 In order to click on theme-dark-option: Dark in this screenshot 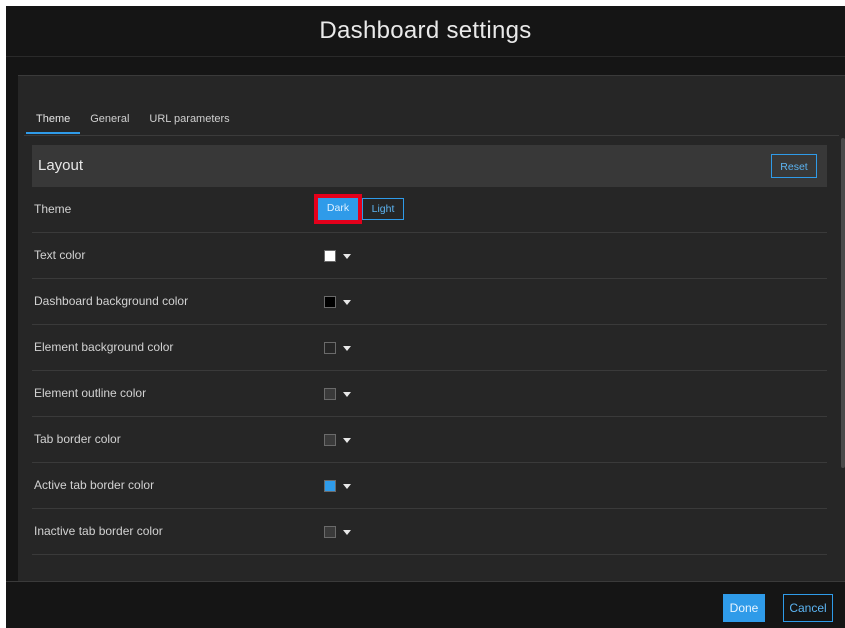, I will do `click(338, 209)`.